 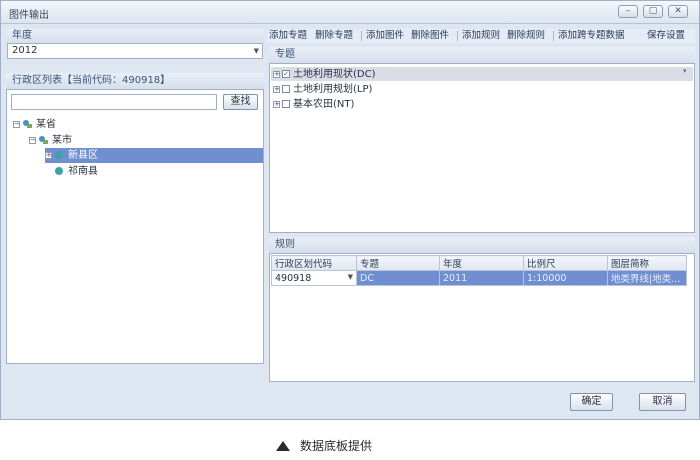 What do you see at coordinates (285, 54) in the screenshot?
I see `topic-label: 专题` at bounding box center [285, 54].